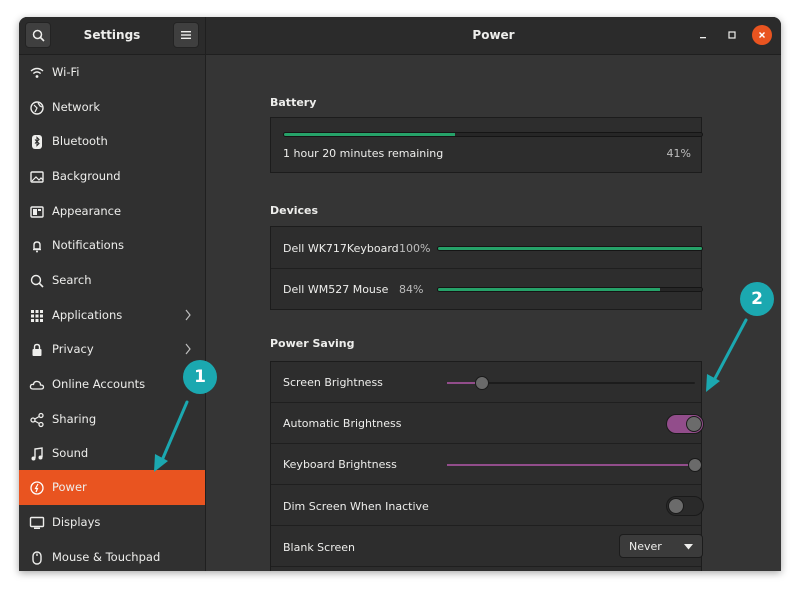 This screenshot has height=592, width=800. What do you see at coordinates (757, 299) in the screenshot?
I see `callout-2: 2` at bounding box center [757, 299].